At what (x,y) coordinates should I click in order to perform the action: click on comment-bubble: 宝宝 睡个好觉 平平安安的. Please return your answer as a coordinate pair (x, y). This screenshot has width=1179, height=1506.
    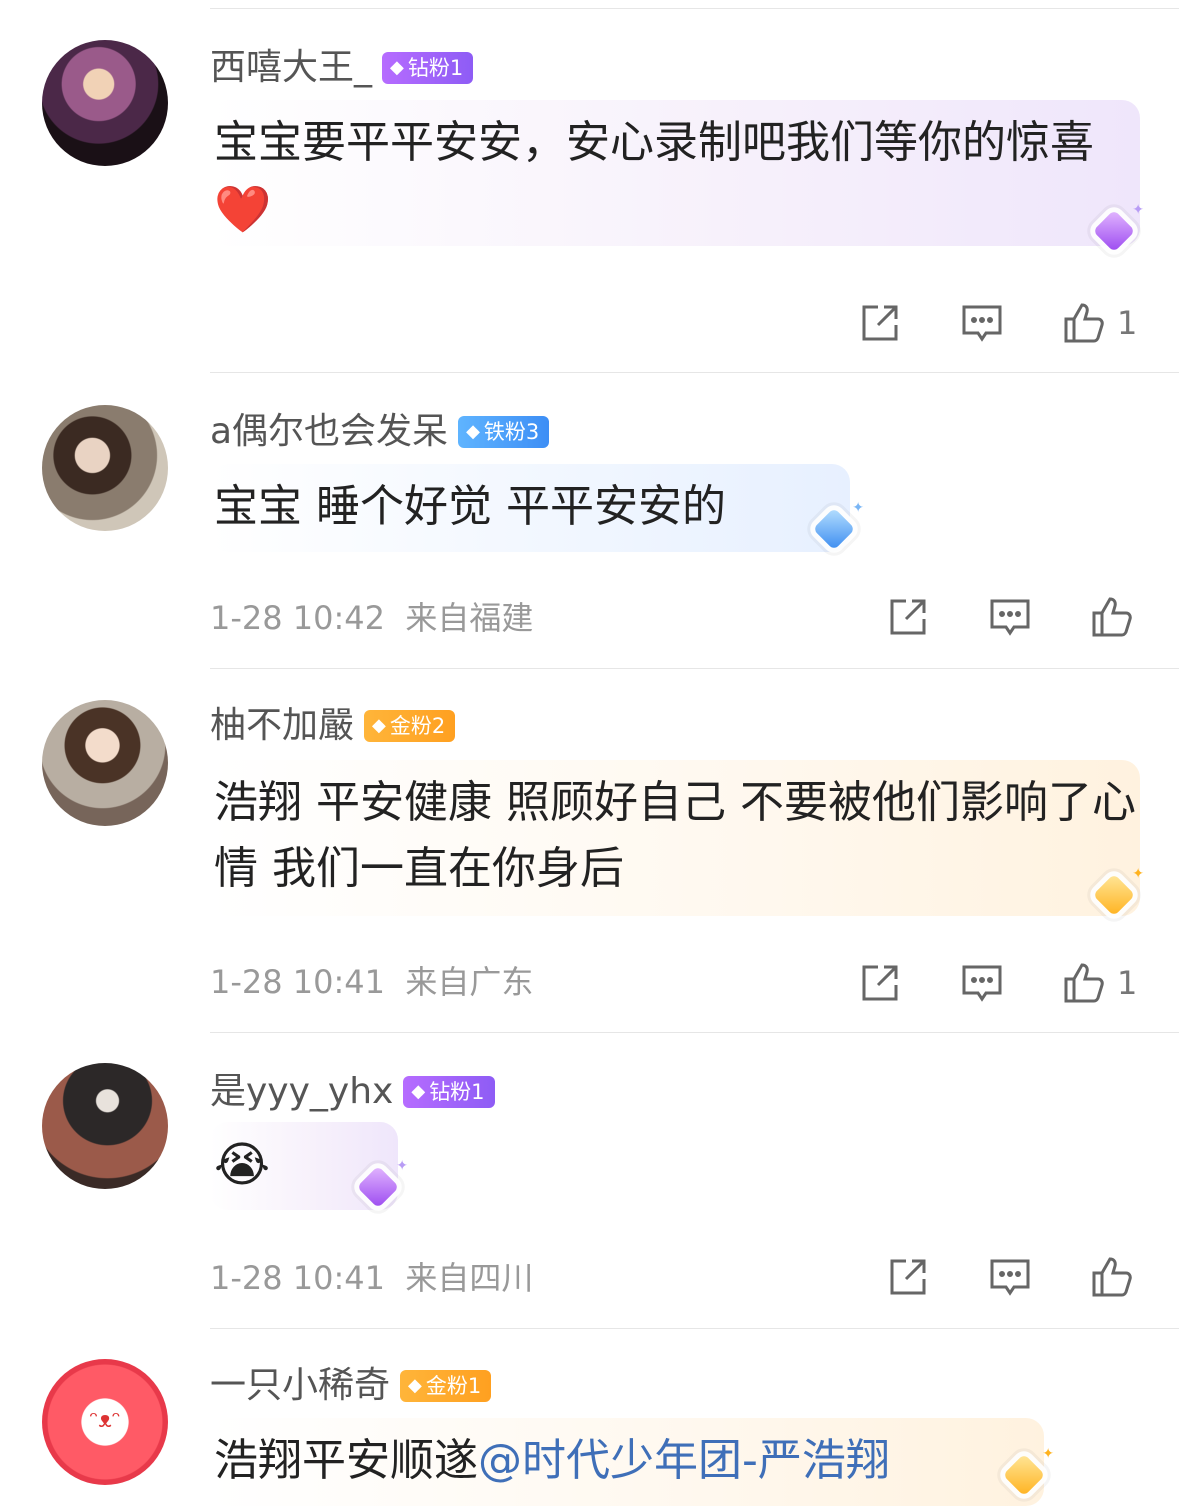
    Looking at the image, I should click on (530, 508).